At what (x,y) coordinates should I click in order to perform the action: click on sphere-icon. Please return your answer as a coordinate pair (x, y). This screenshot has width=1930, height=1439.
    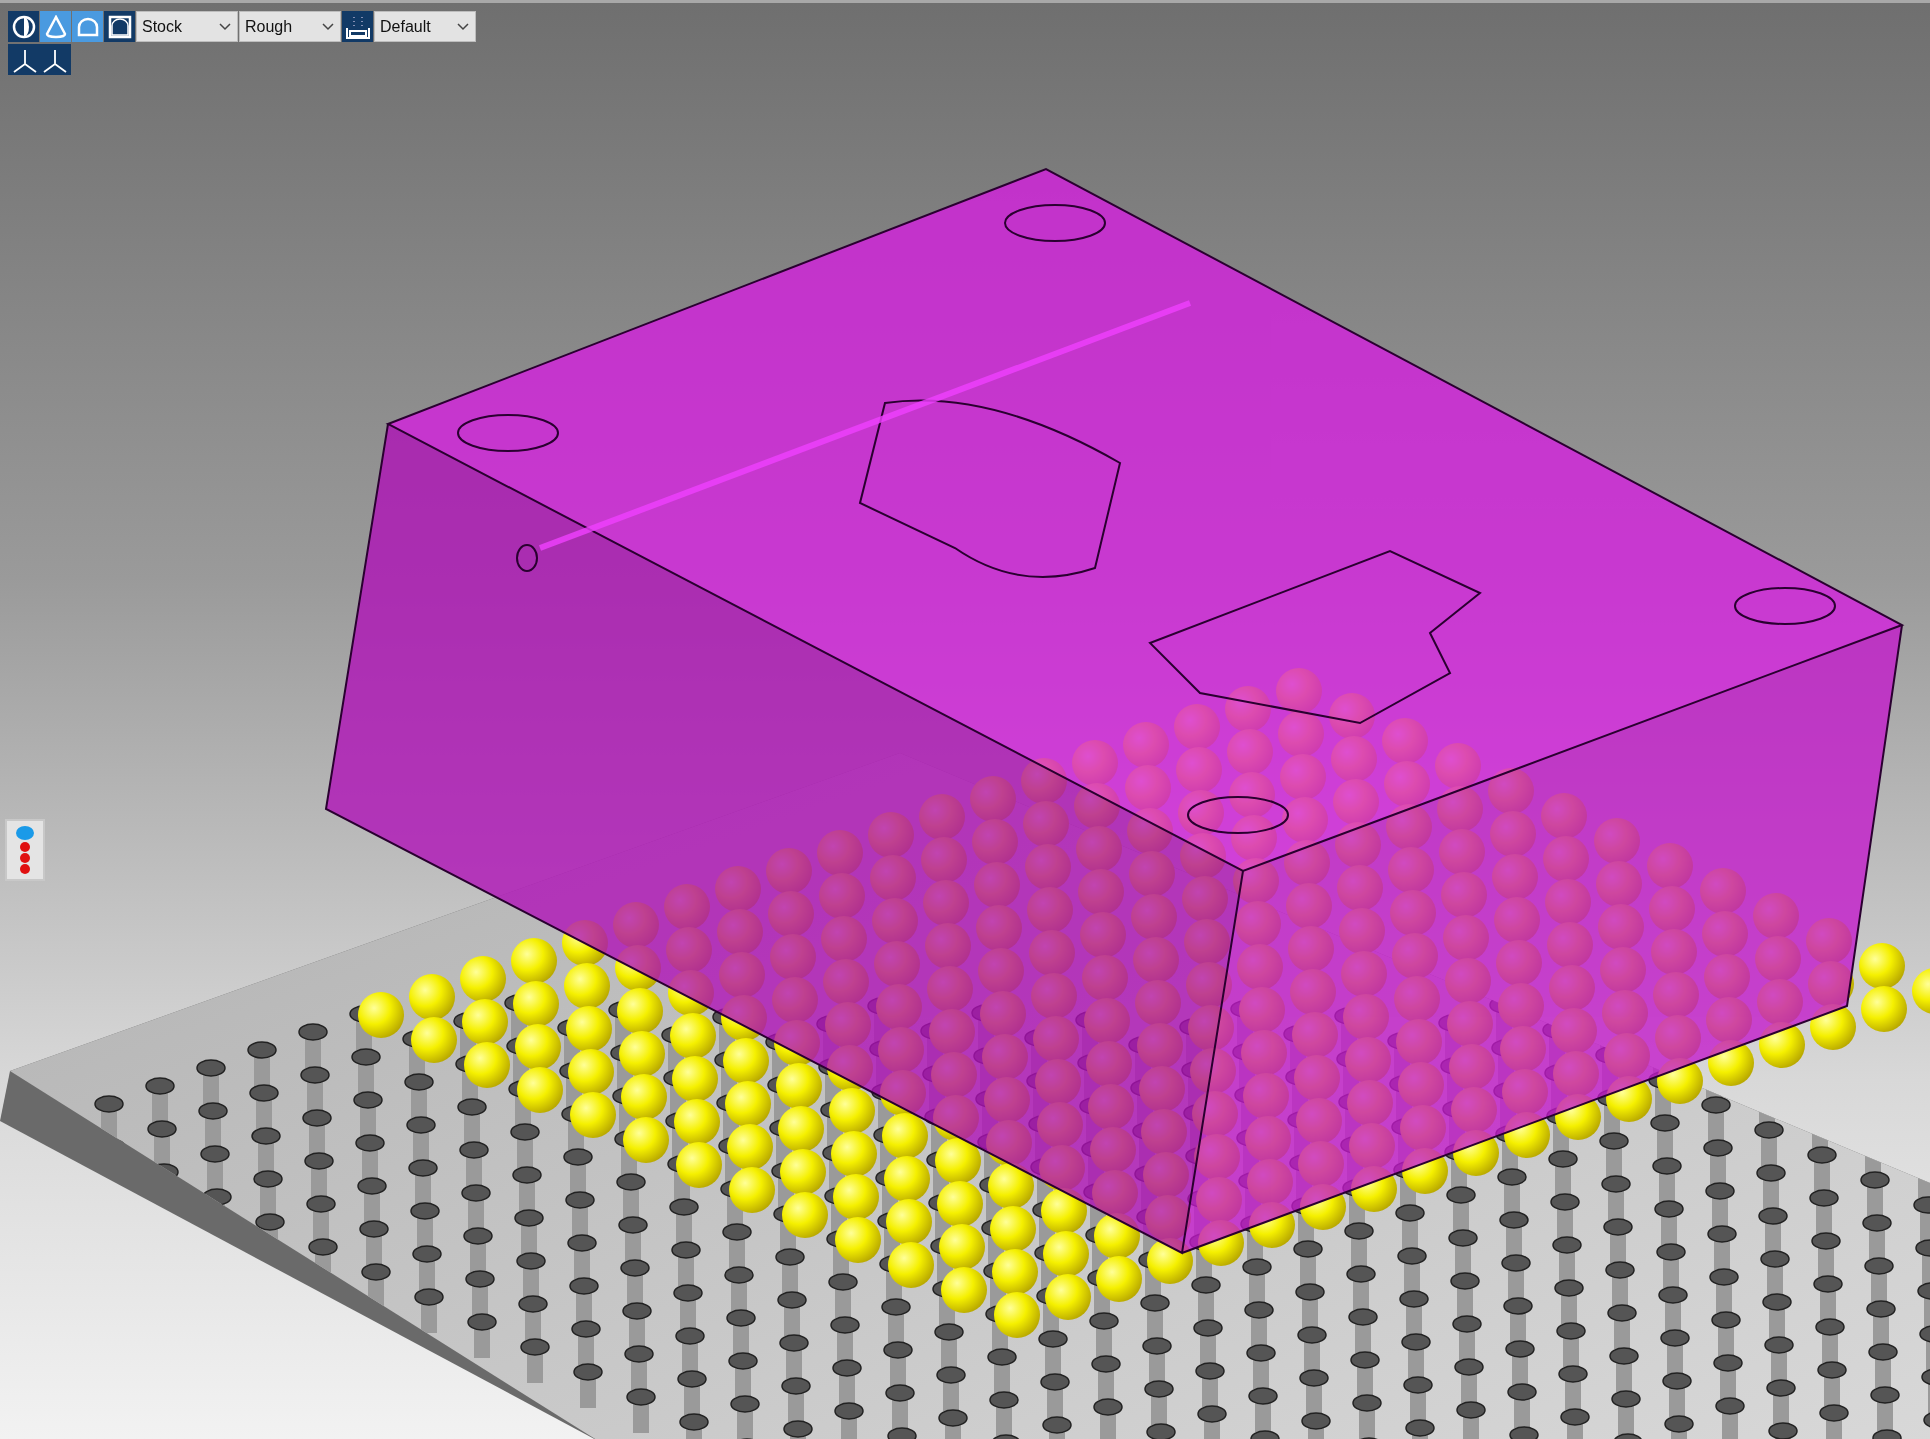
    Looking at the image, I should click on (23, 26).